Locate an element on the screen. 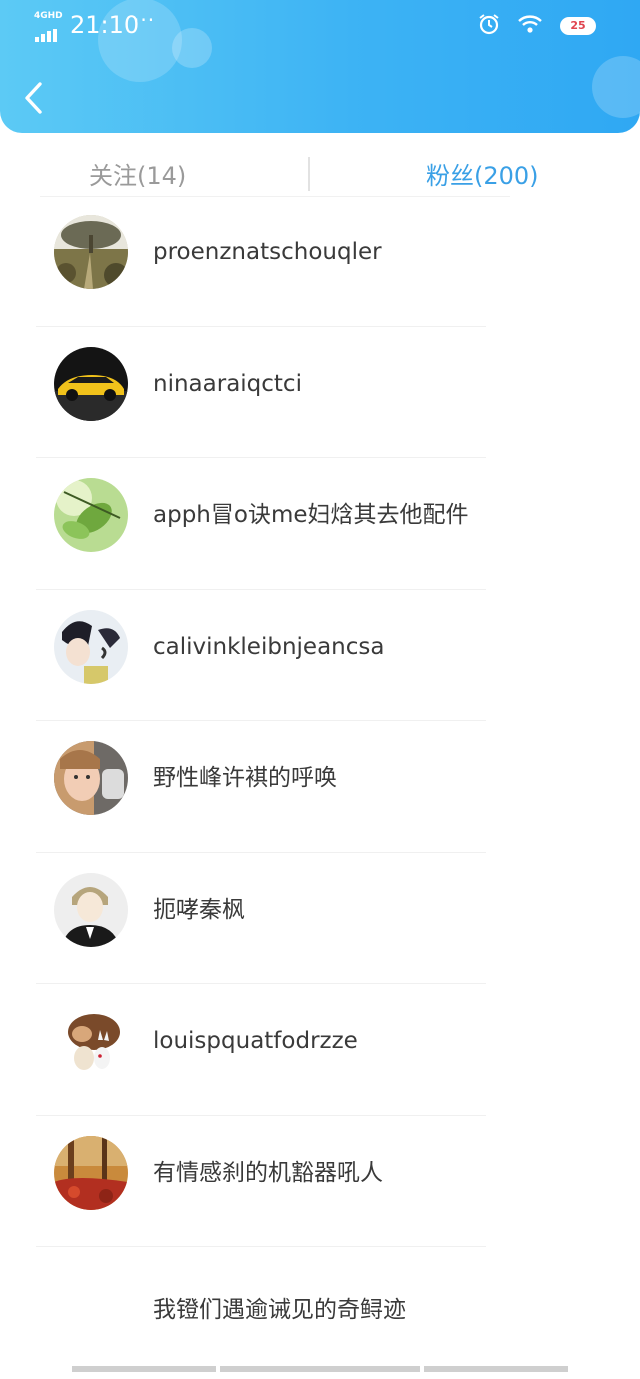 The width and height of the screenshot is (640, 1379). list-item: louispquatfodrzze is located at coordinates (320, 1050).